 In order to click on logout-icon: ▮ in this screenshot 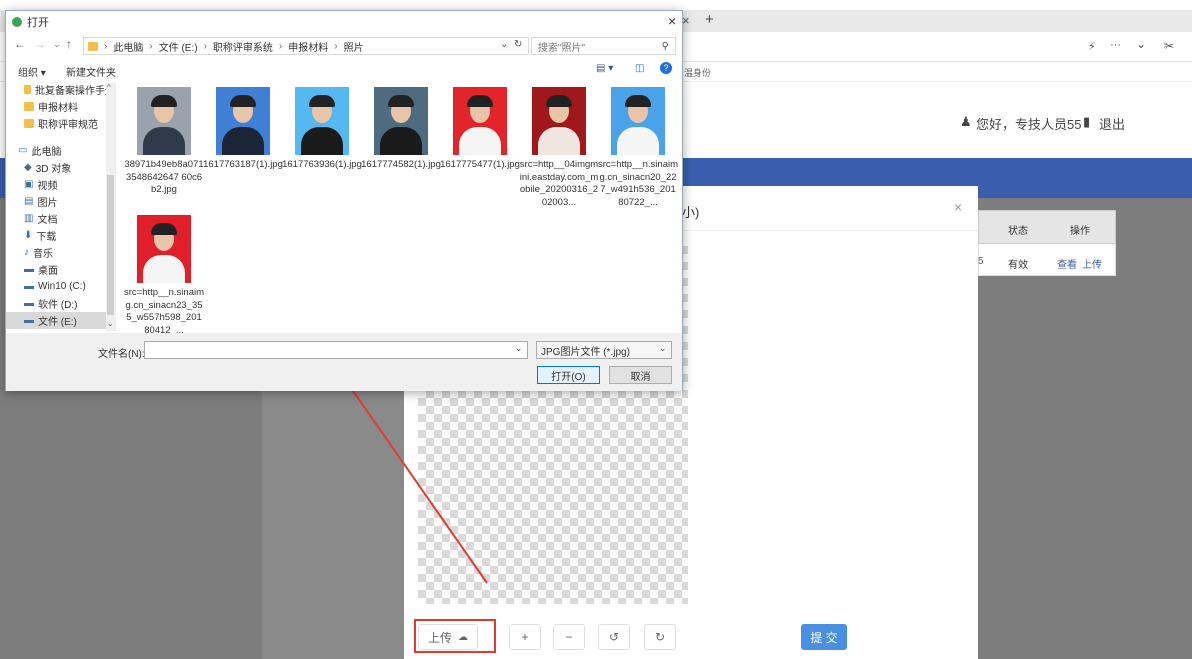, I will do `click(1086, 122)`.